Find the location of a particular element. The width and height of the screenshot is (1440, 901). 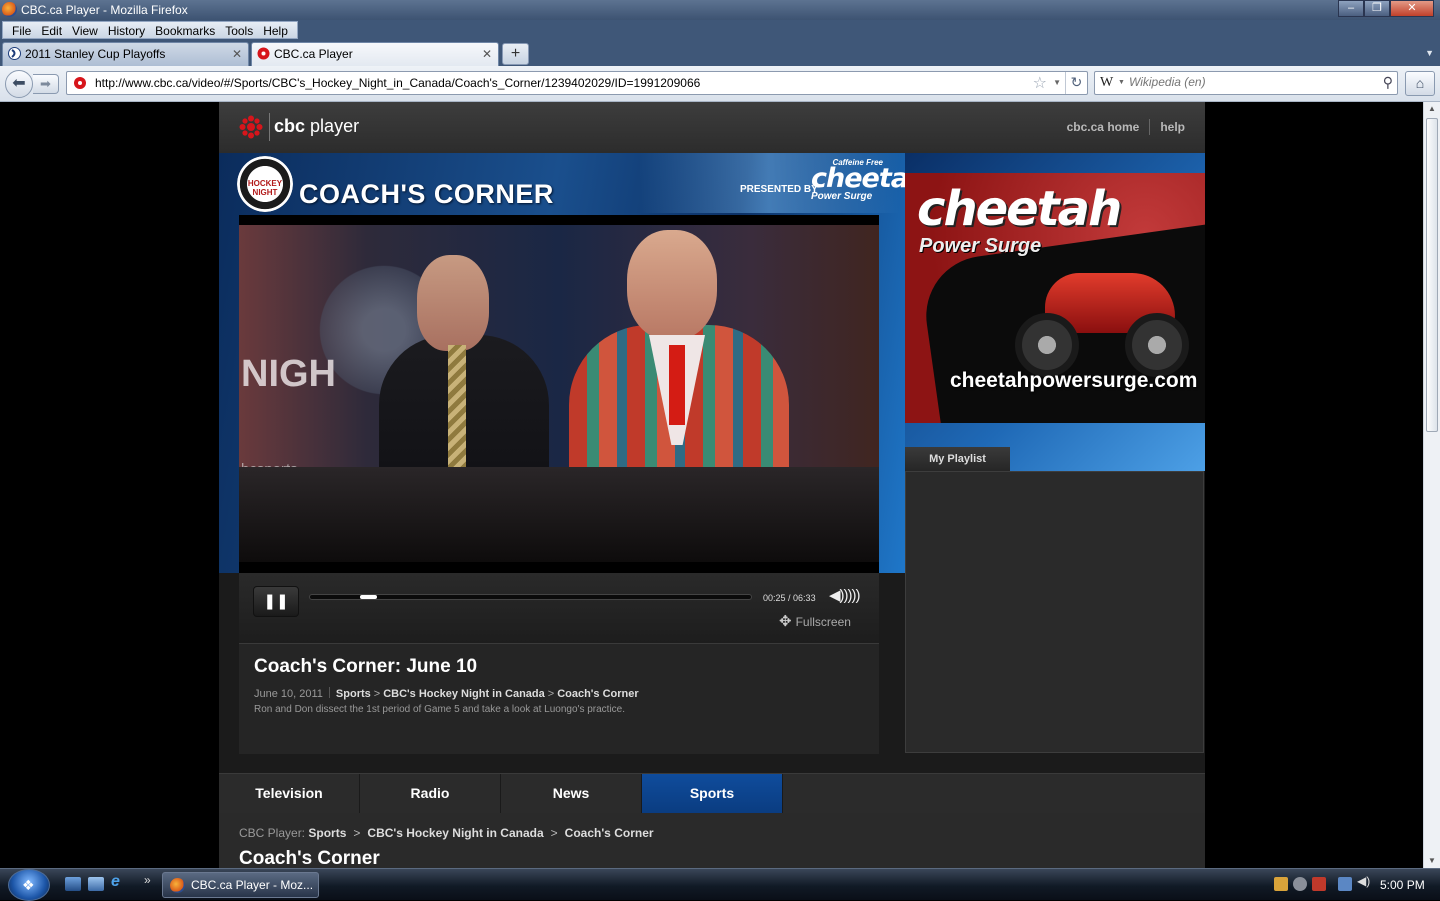

close-window-button: ✕ is located at coordinates (1412, 8).